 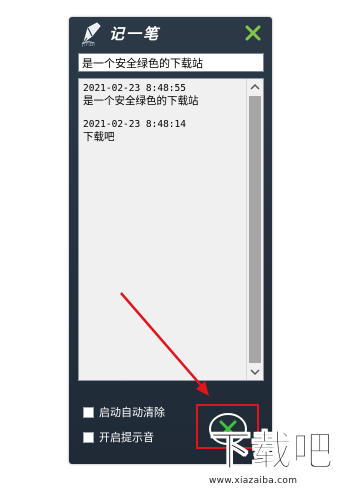 I want to click on vertical-scrollbar, so click(x=254, y=229).